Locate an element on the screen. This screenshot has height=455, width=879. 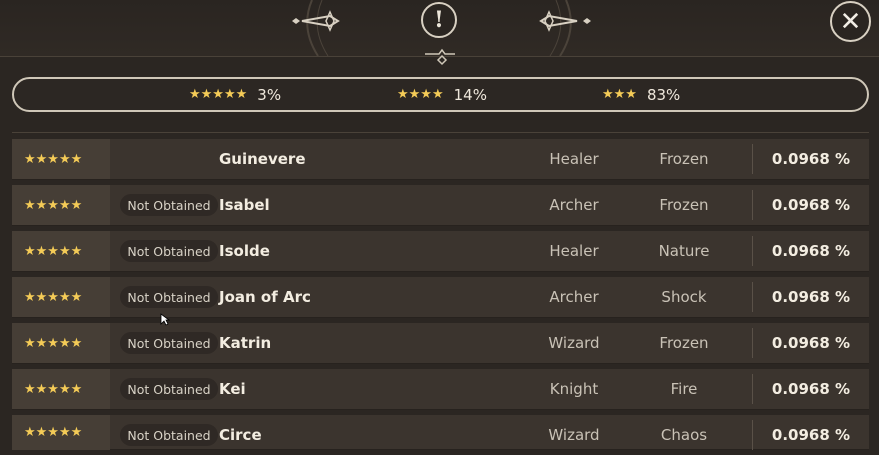
close-icon: ✕ is located at coordinates (850, 21).